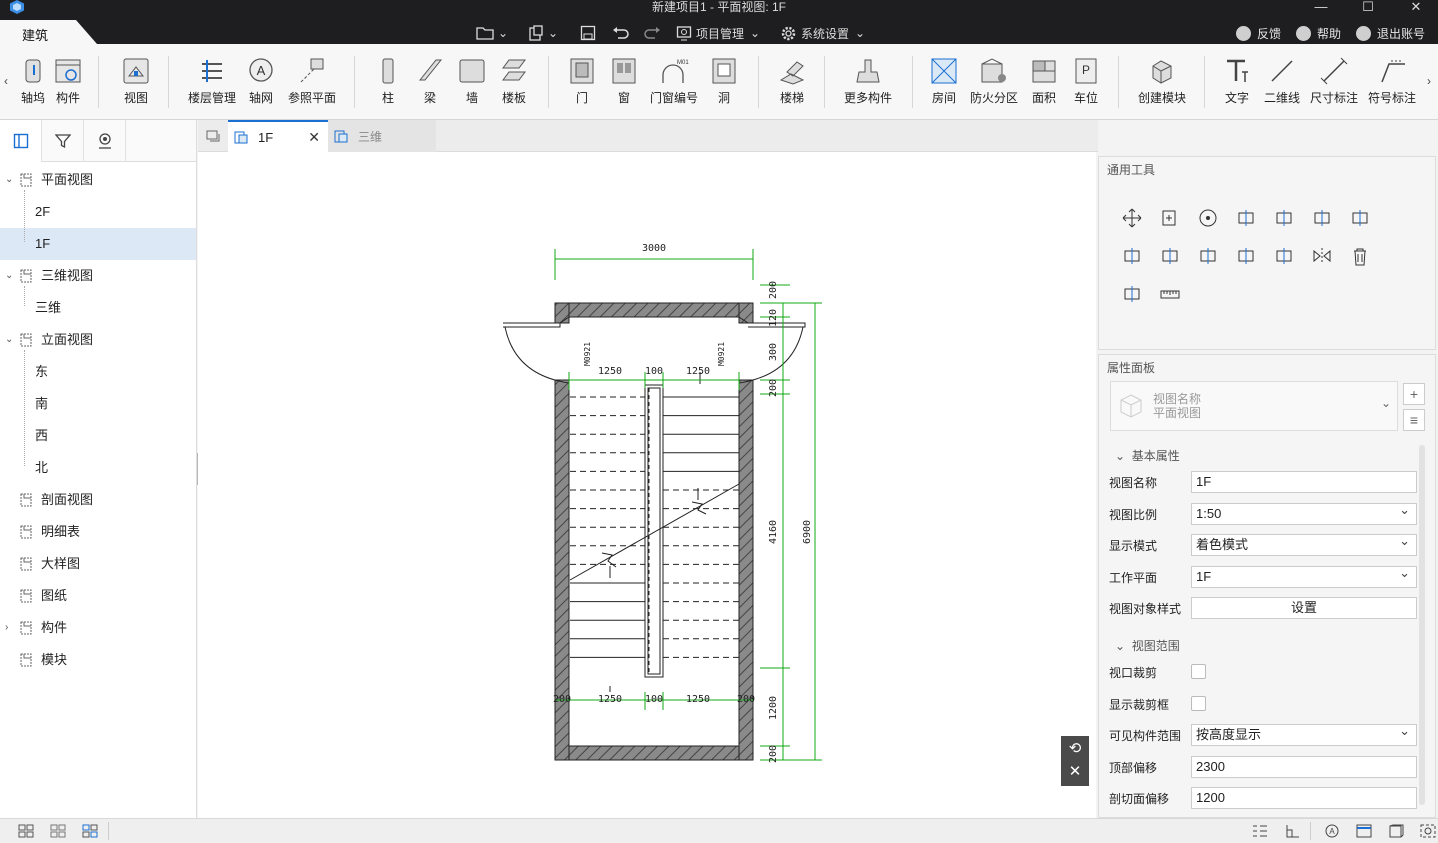 This screenshot has width=1438, height=843. I want to click on tree-item: 三维, so click(98, 308).